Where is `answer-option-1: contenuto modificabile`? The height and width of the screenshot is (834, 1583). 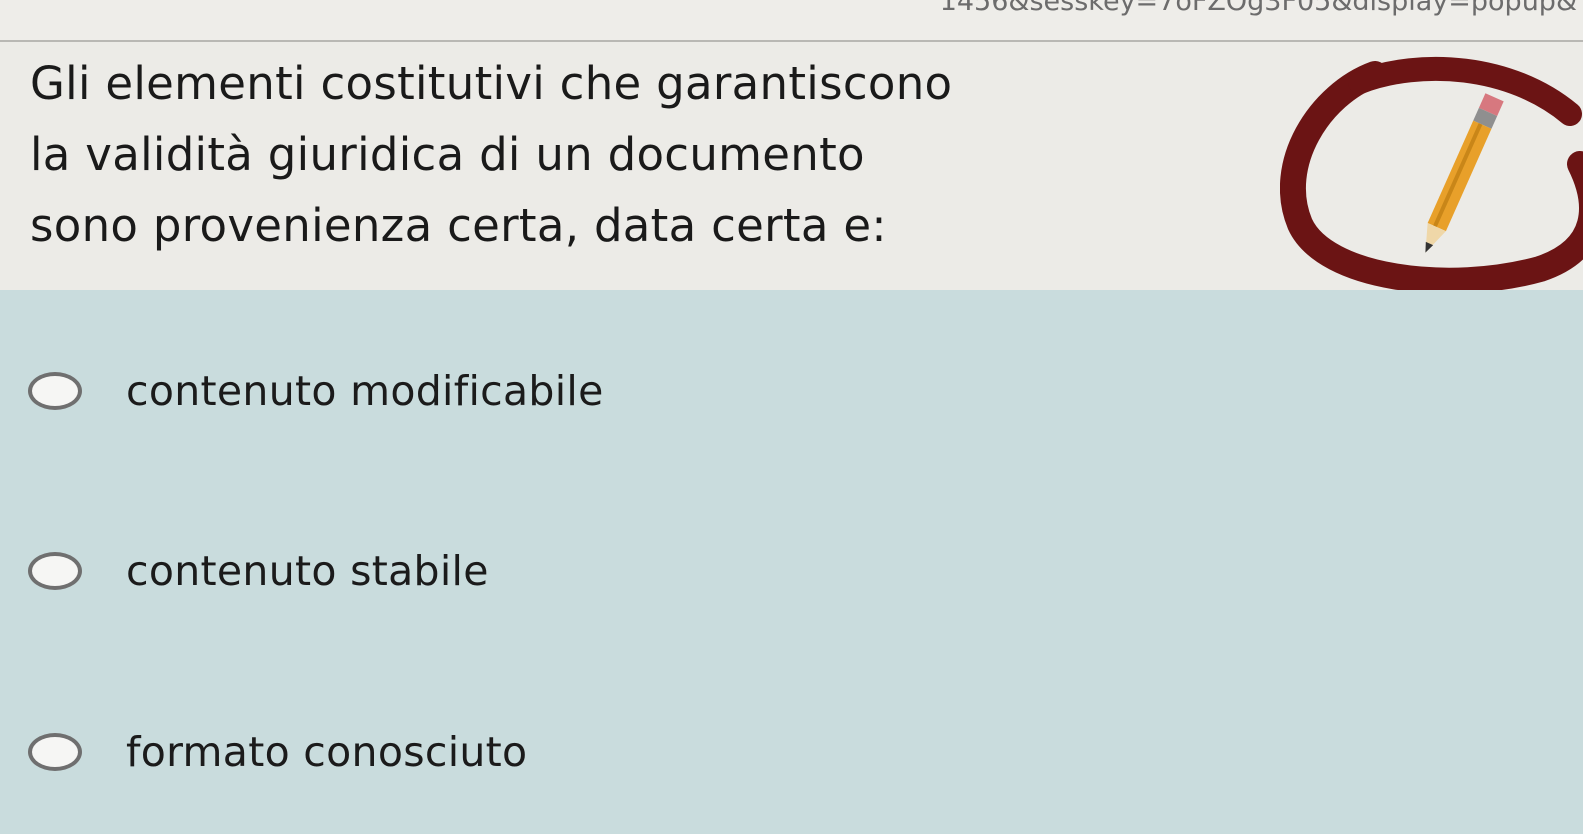
answer-option-1: contenuto modificabile is located at coordinates (316, 391).